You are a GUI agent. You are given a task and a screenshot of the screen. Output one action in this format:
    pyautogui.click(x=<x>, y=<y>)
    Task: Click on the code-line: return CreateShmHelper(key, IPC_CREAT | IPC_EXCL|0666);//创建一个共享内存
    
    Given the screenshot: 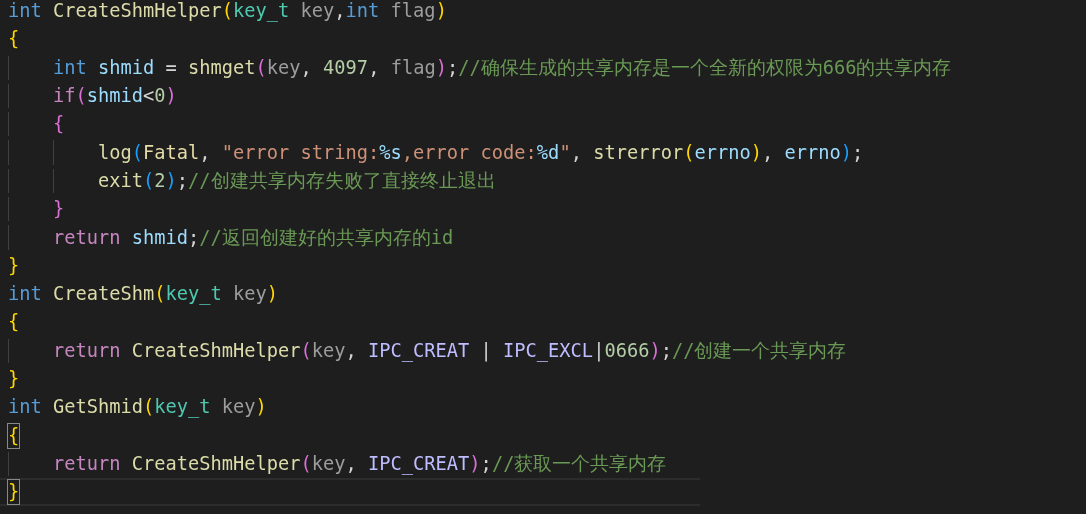 What is the action you would take?
    pyautogui.click(x=449, y=350)
    